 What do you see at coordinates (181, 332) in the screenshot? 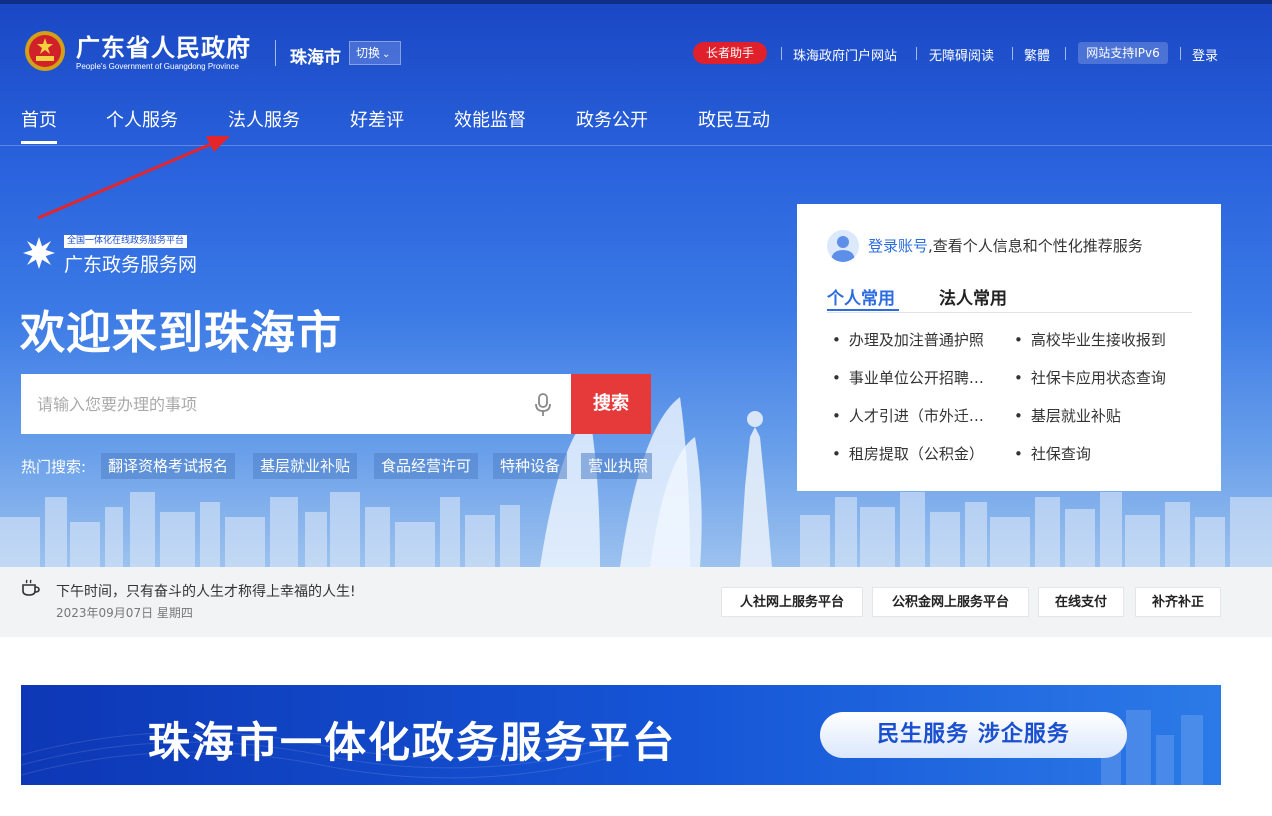
I see `welcome-heading: 欢迎来到珠海市` at bounding box center [181, 332].